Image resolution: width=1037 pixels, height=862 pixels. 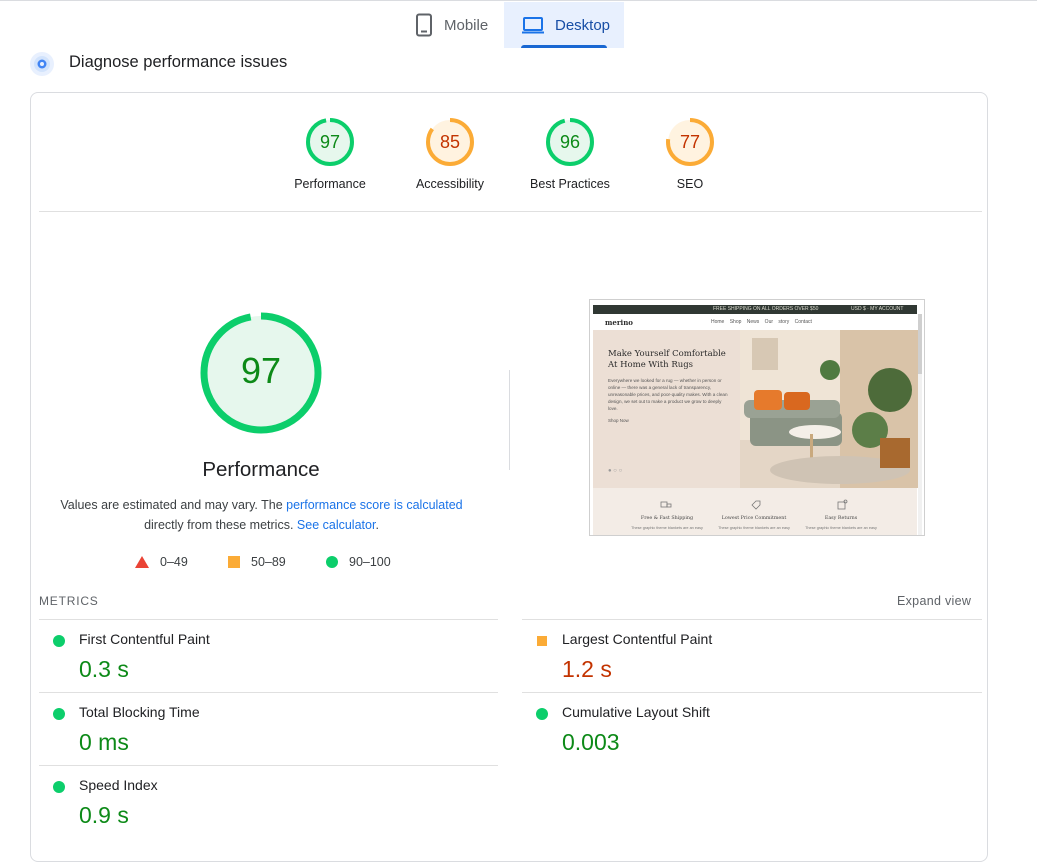 I want to click on scores-divider, so click(x=510, y=211).